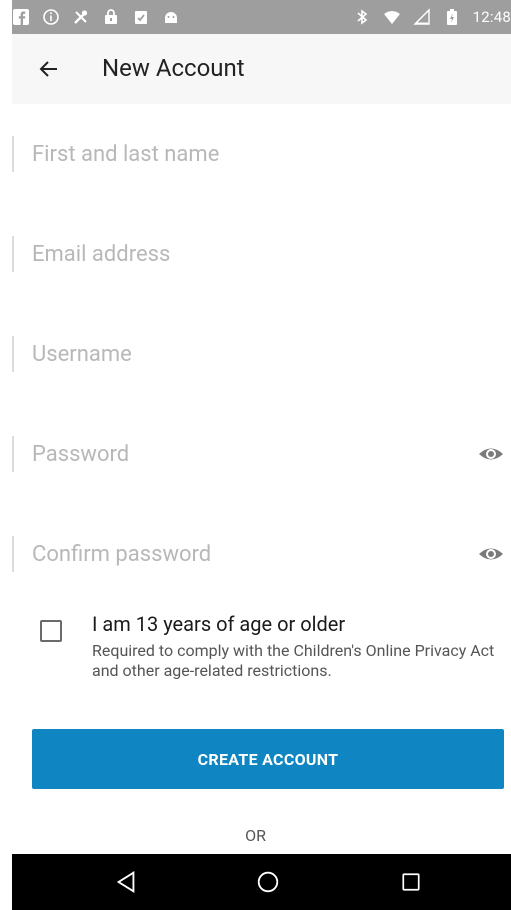 The width and height of the screenshot is (511, 910). Describe the element at coordinates (219, 624) in the screenshot. I see `age-checkbox-label: I am 13 years of age or older` at that location.